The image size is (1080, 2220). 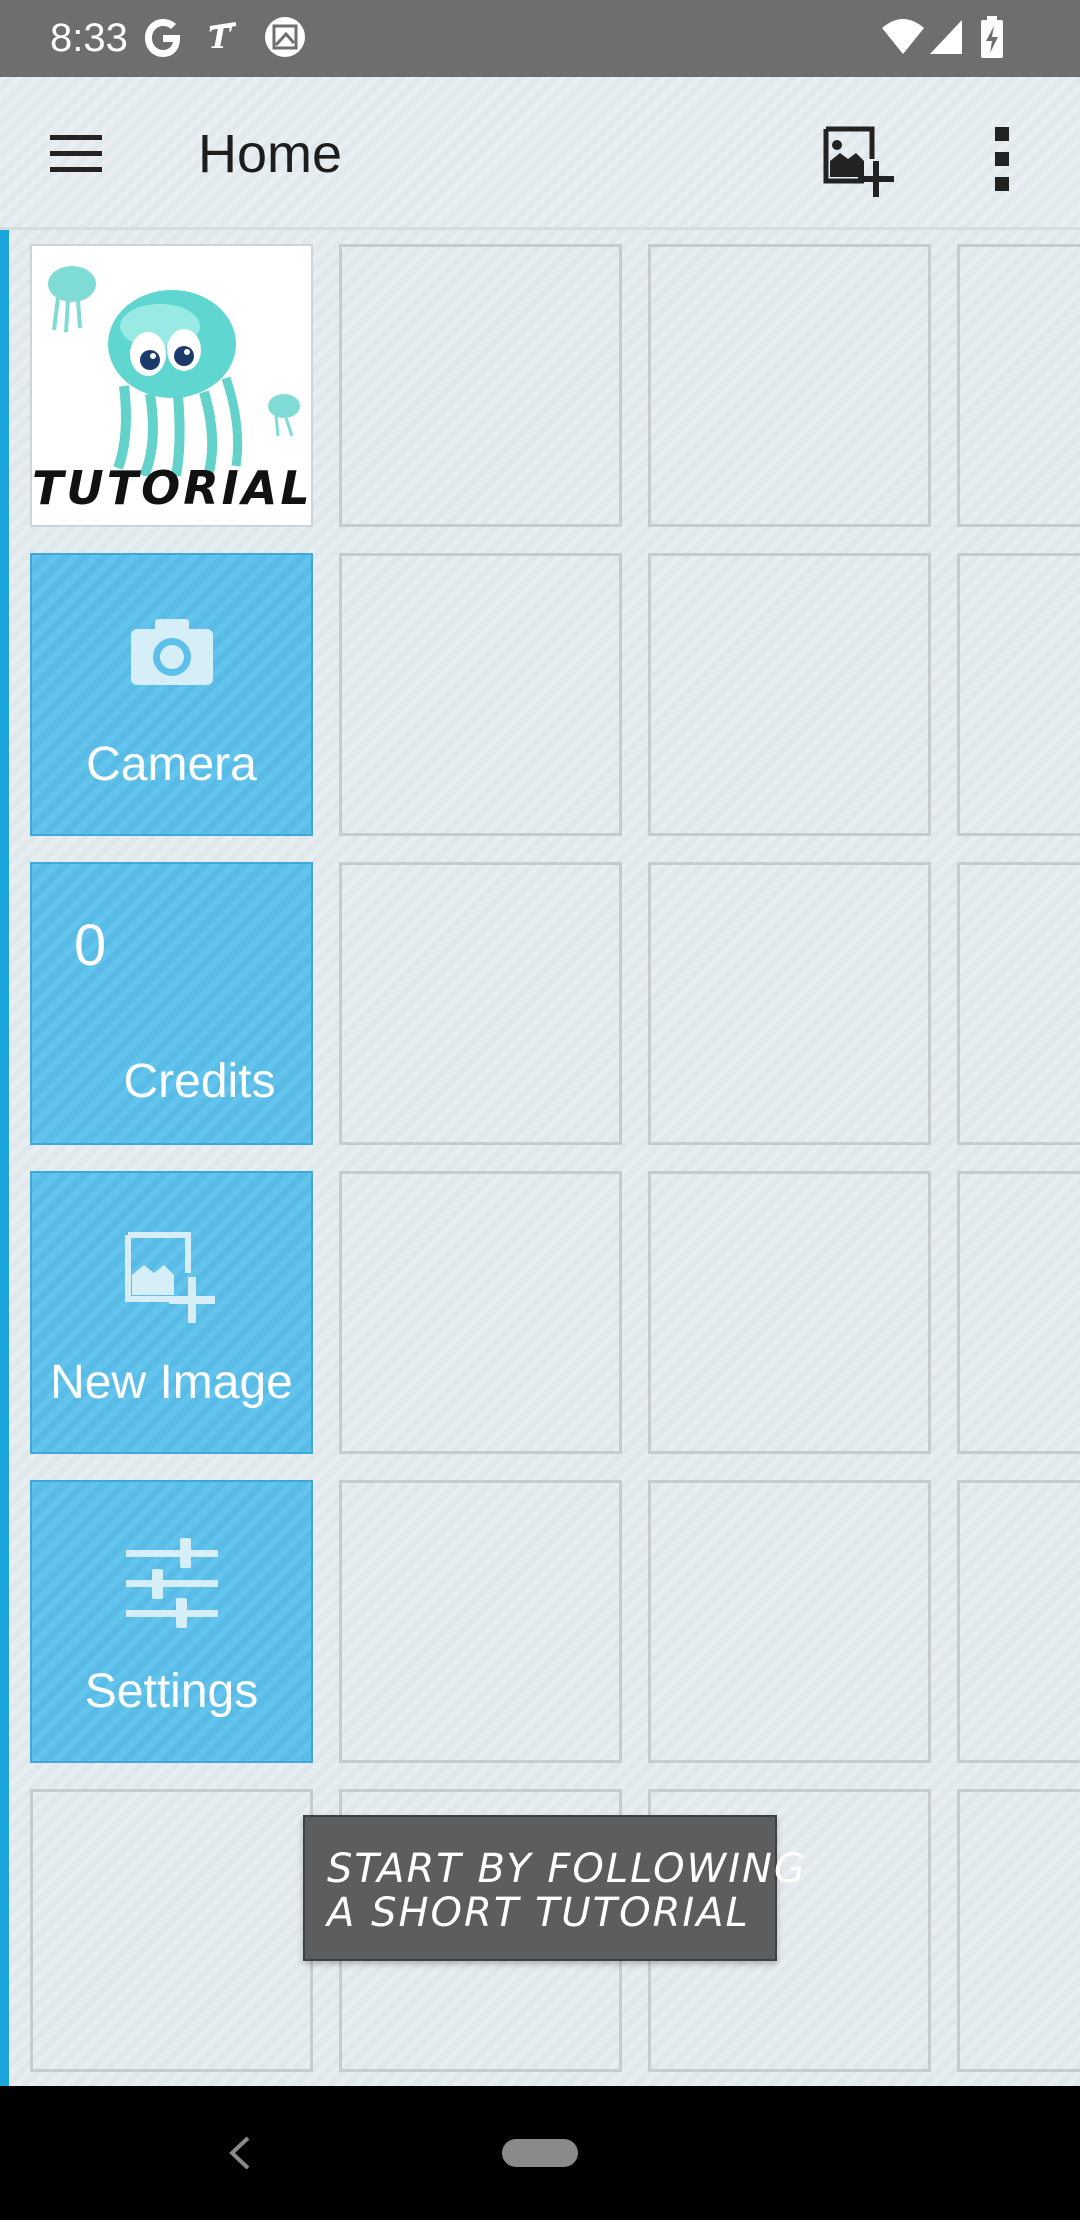 What do you see at coordinates (171, 1583) in the screenshot?
I see `sliders-icon` at bounding box center [171, 1583].